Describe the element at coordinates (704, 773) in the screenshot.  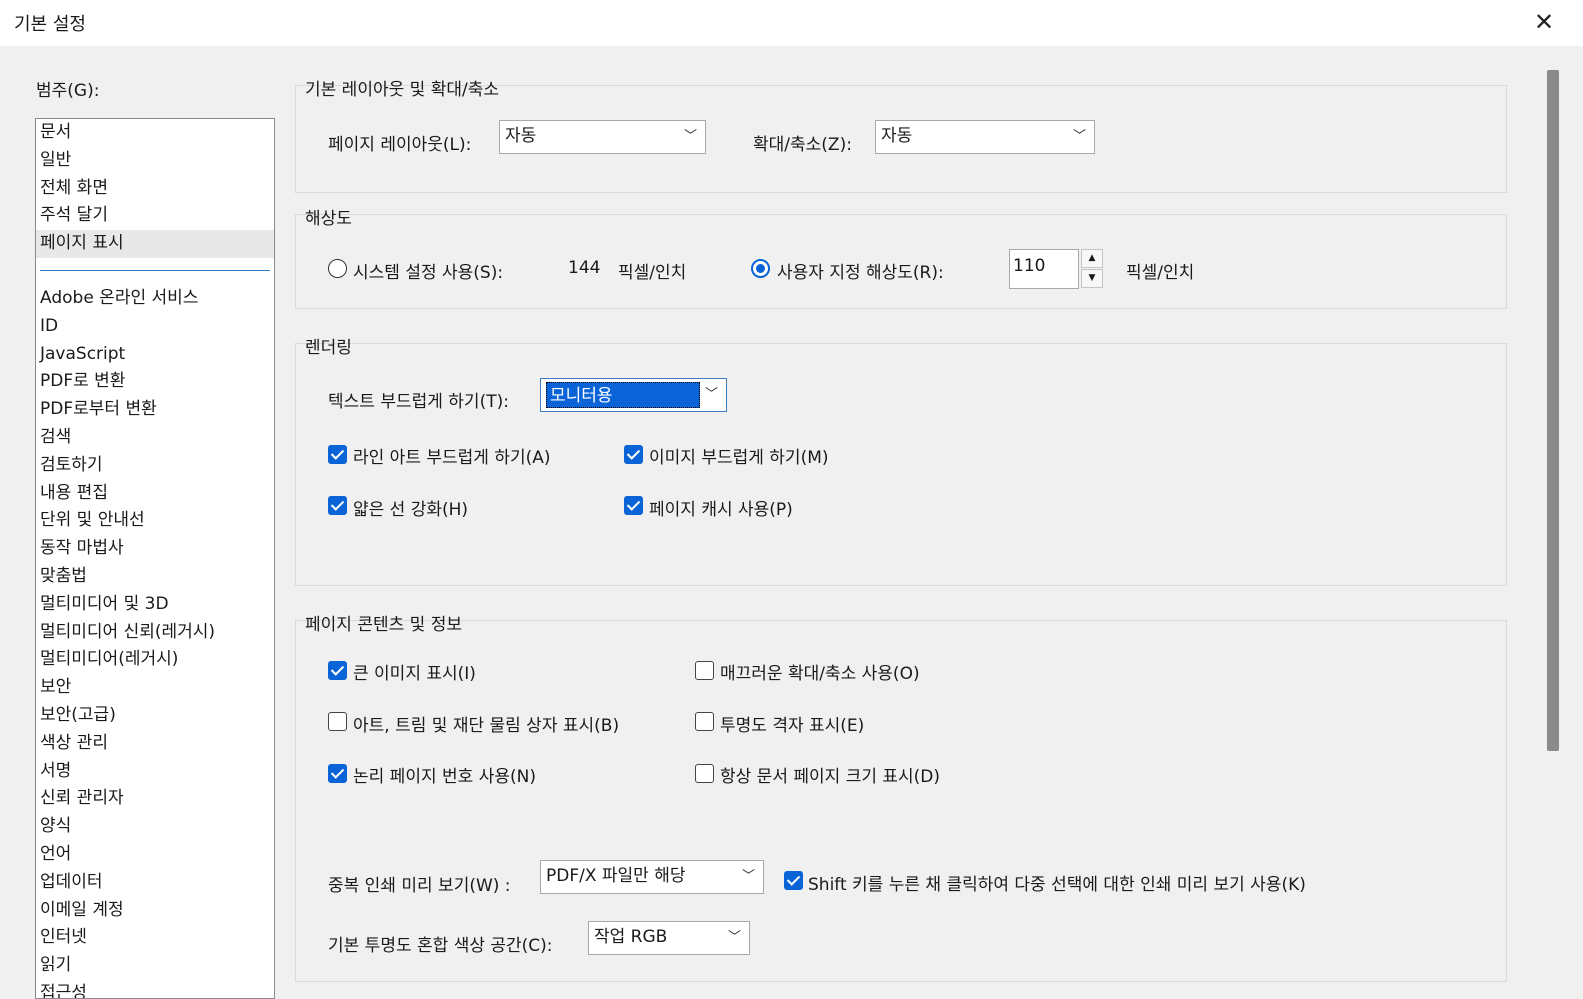
I see `always-show-page-size-checkbox` at that location.